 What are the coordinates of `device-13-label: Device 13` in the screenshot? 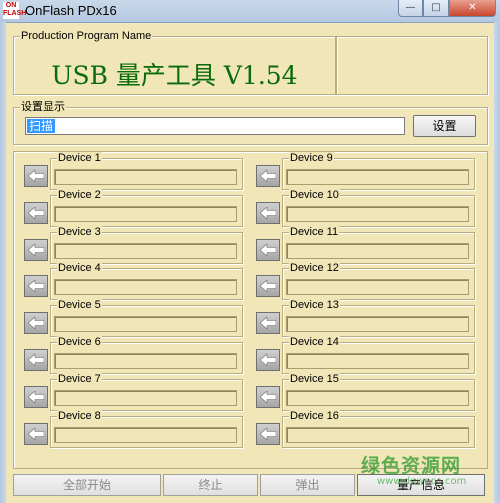 It's located at (314, 305).